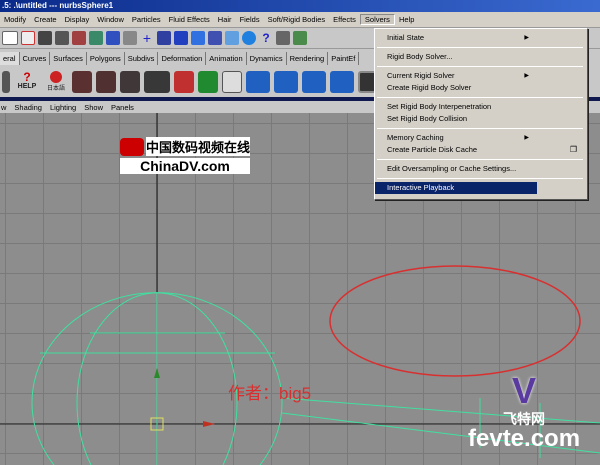  I want to click on menu-item-set-collision: Set Rigid Body Collision, so click(478, 119).